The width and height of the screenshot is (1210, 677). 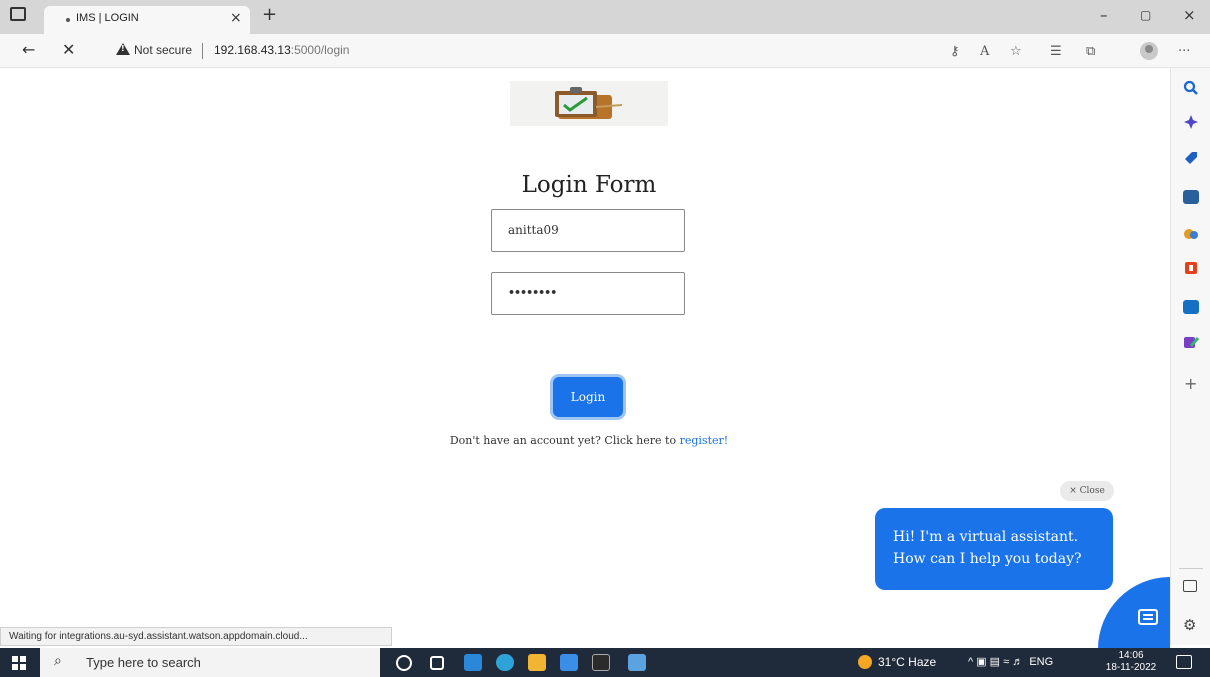 What do you see at coordinates (1145, 15) in the screenshot?
I see `restore-button: ▢` at bounding box center [1145, 15].